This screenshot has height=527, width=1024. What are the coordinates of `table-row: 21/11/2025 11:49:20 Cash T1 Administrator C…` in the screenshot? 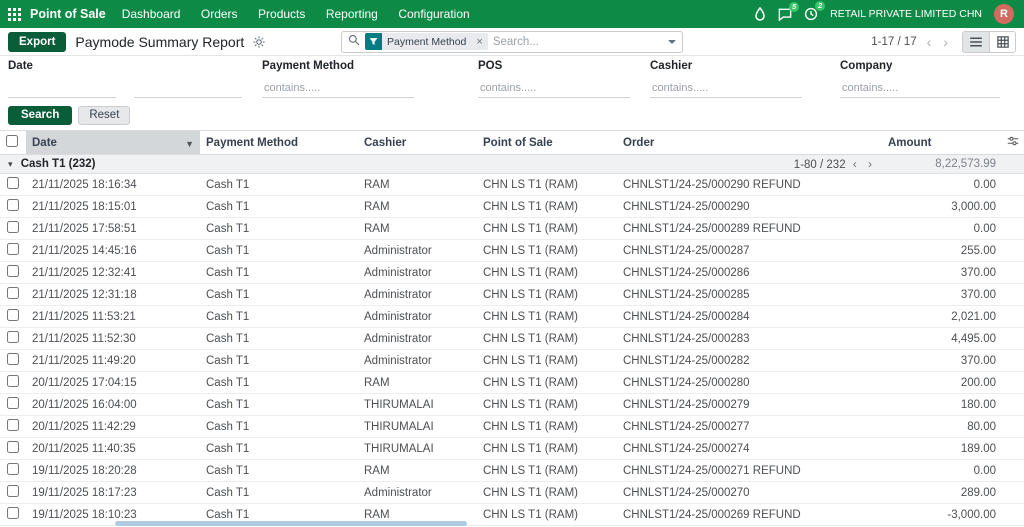 It's located at (512, 360).